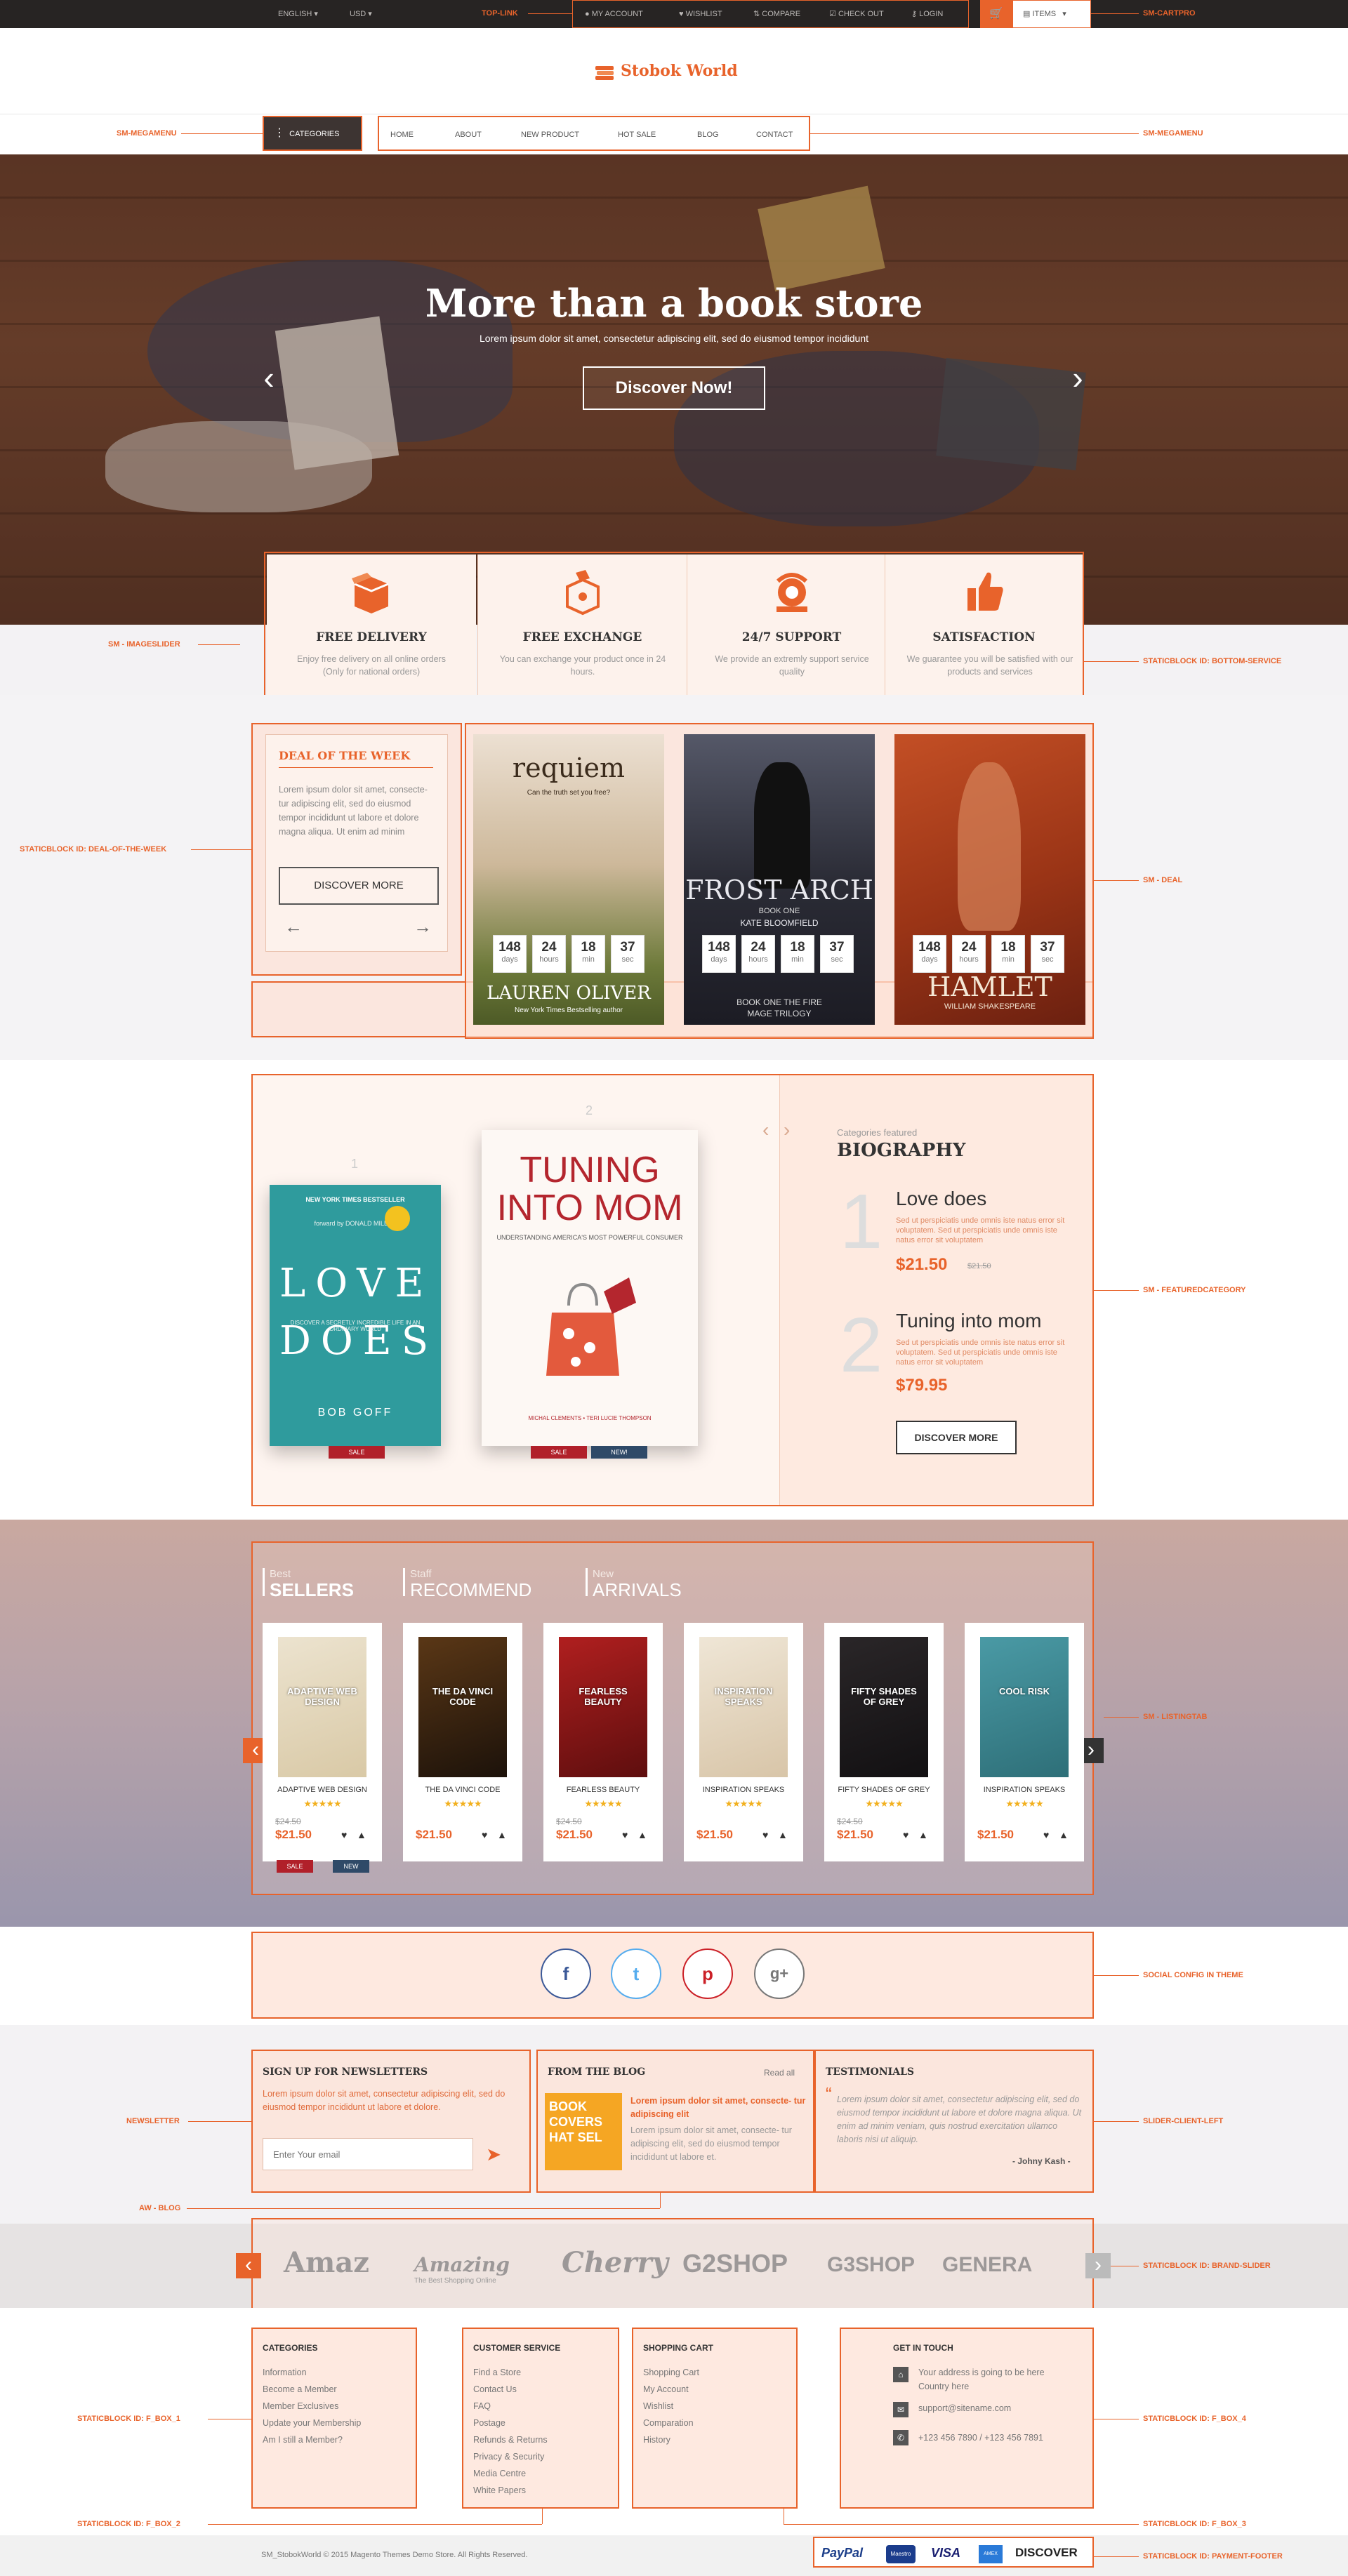 This screenshot has height=2576, width=1348. I want to click on tab-new-arrivals: ARRIVALS, so click(637, 1590).